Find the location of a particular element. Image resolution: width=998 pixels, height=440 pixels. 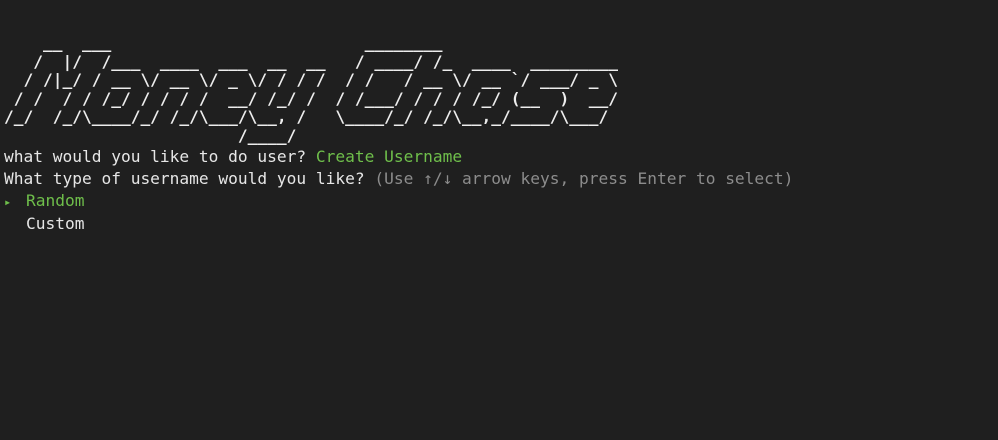

option-label: Custom is located at coordinates (55, 223).